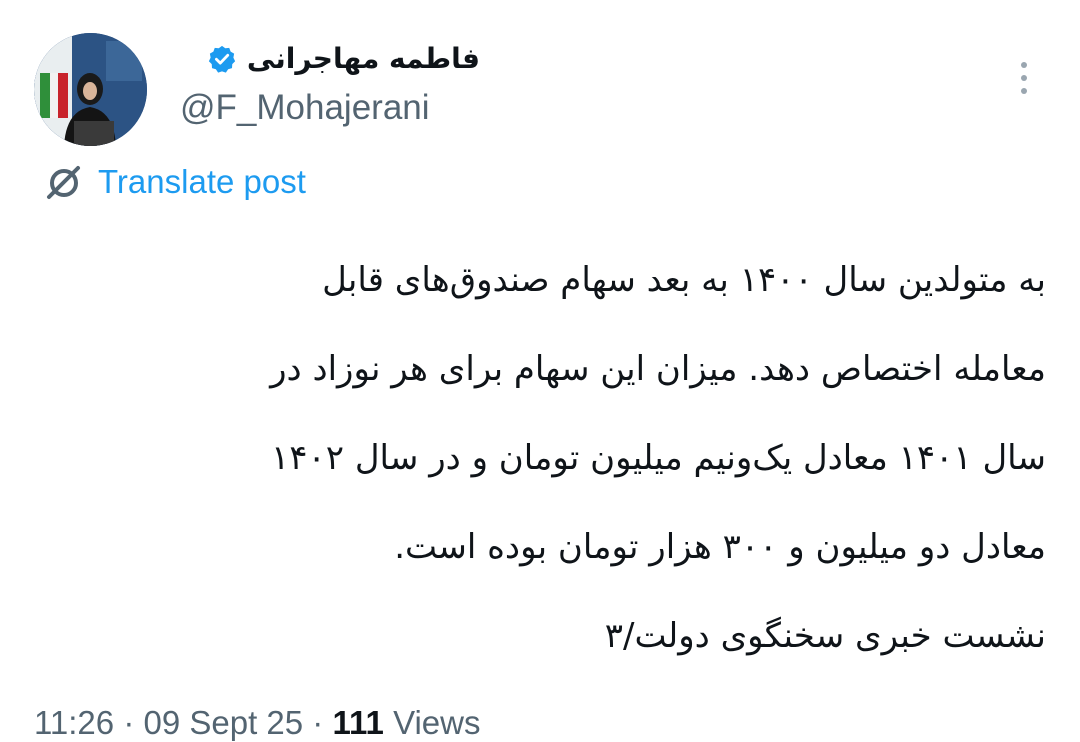 The height and width of the screenshot is (742, 1080). What do you see at coordinates (1024, 78) in the screenshot?
I see `more-vertical-icon` at bounding box center [1024, 78].